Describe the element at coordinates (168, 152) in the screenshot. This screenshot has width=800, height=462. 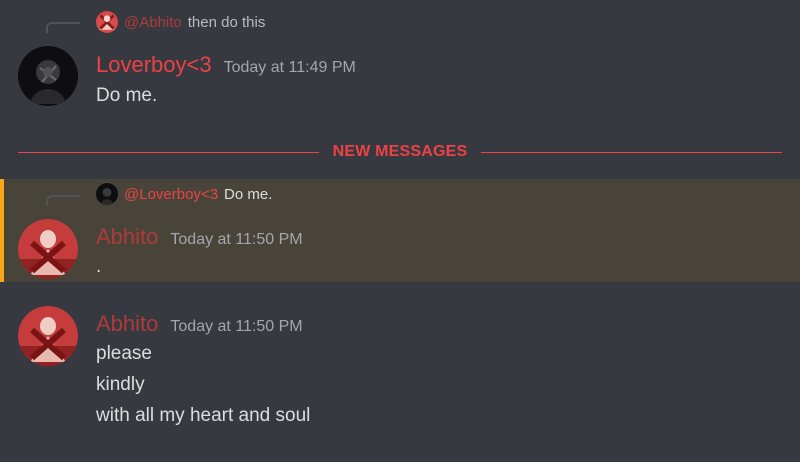
I see `divider-line-left` at that location.